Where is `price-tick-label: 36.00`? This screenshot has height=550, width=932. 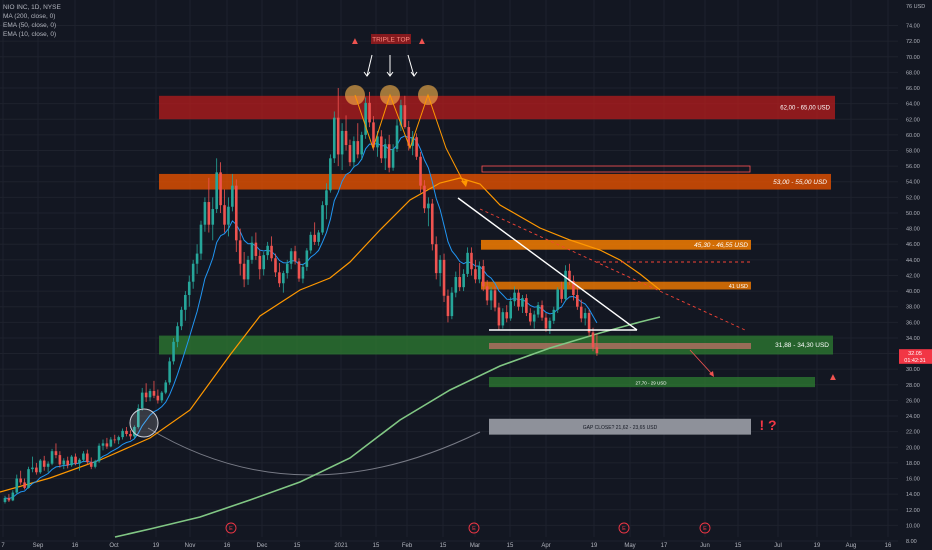 price-tick-label: 36.00 is located at coordinates (913, 323).